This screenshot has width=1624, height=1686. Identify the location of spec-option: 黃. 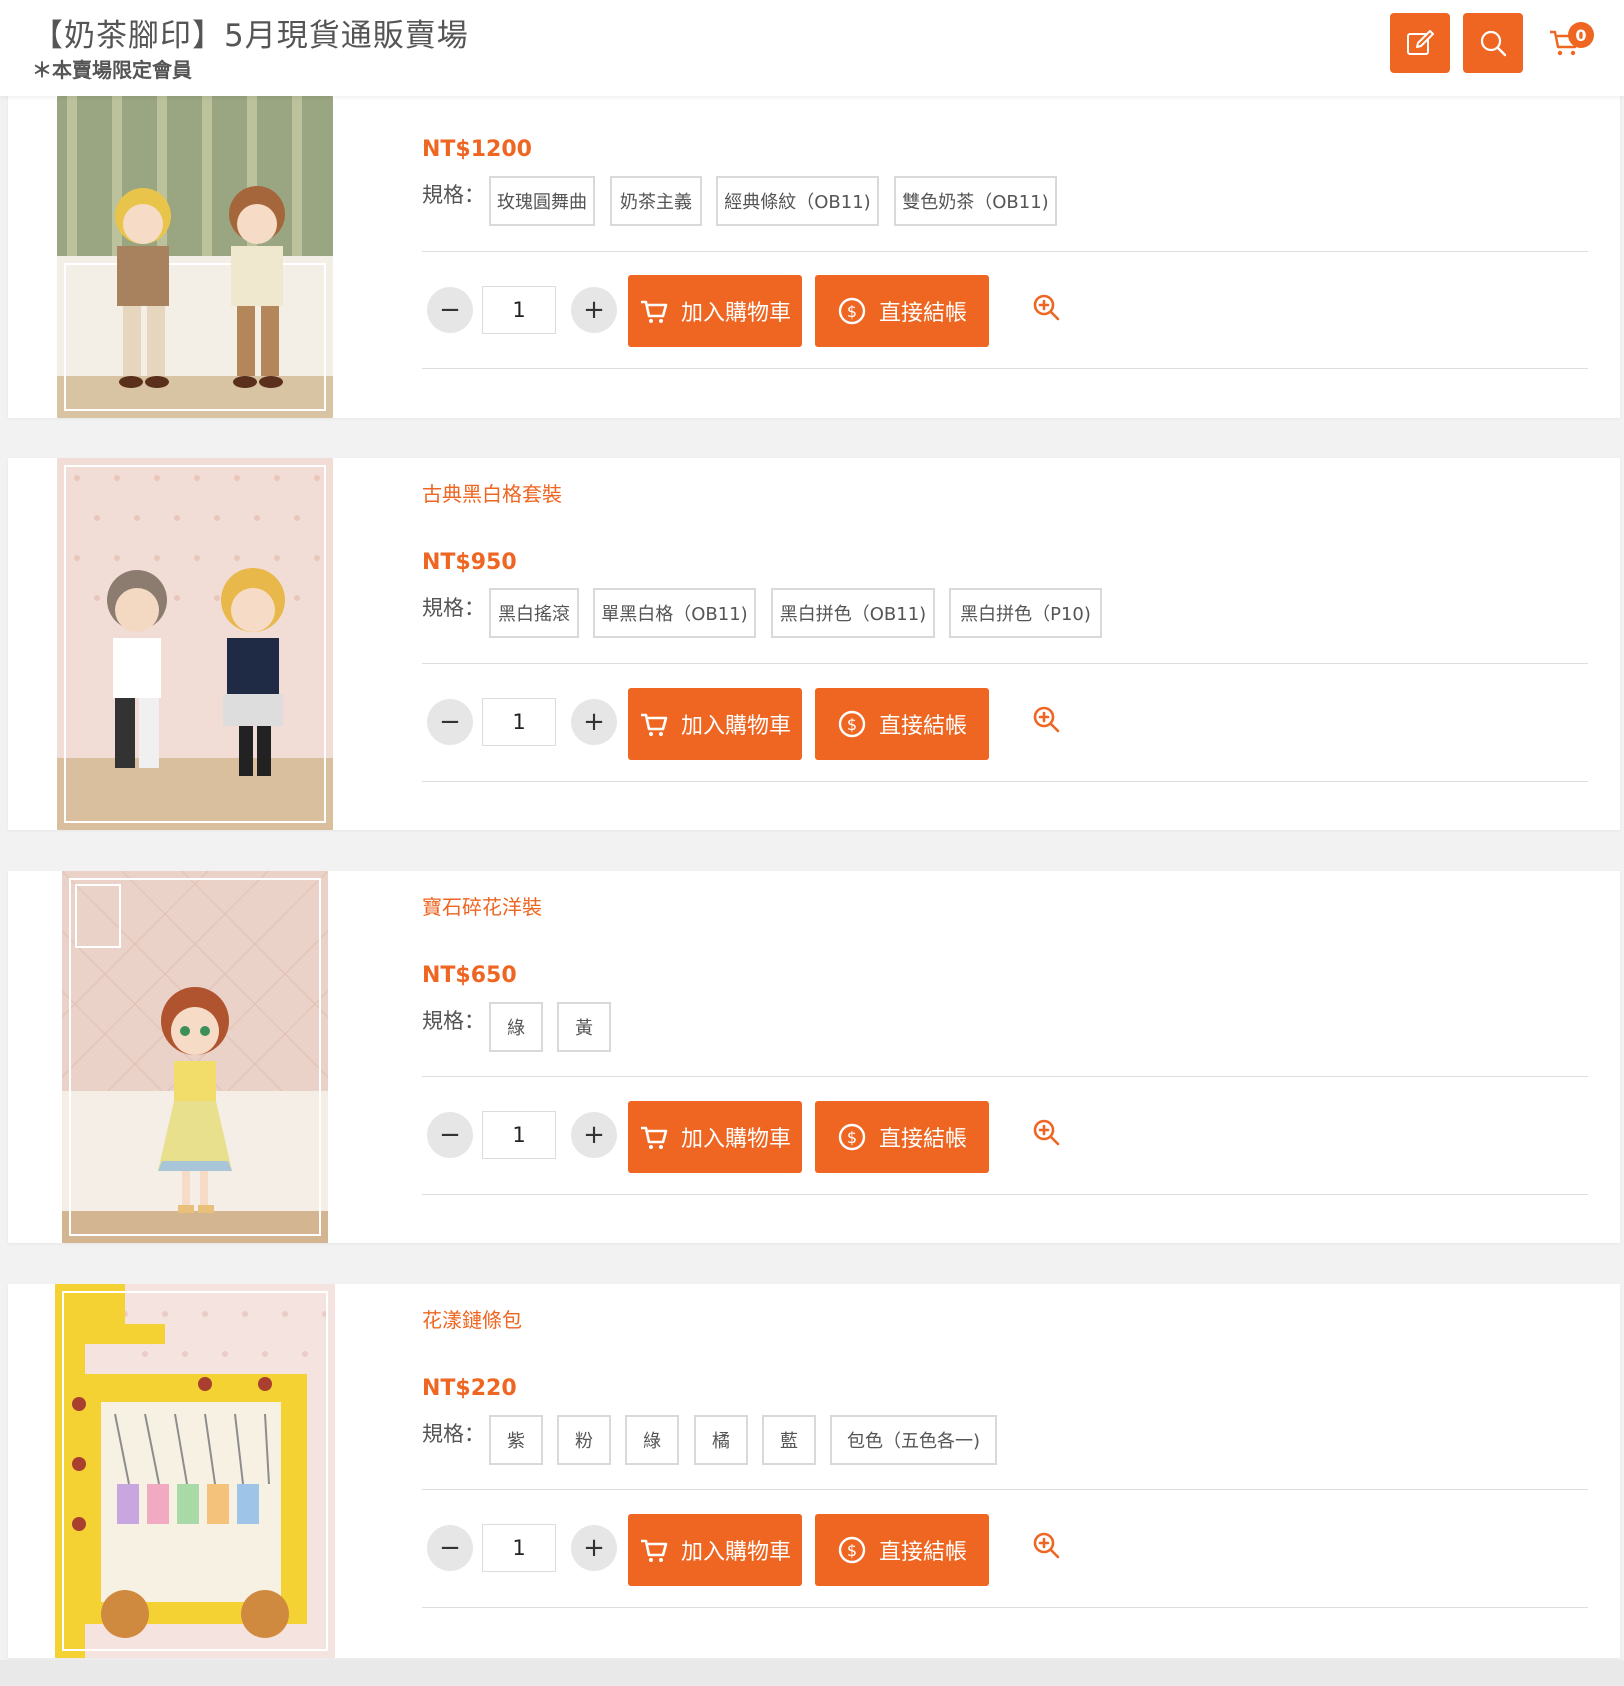
(584, 1027).